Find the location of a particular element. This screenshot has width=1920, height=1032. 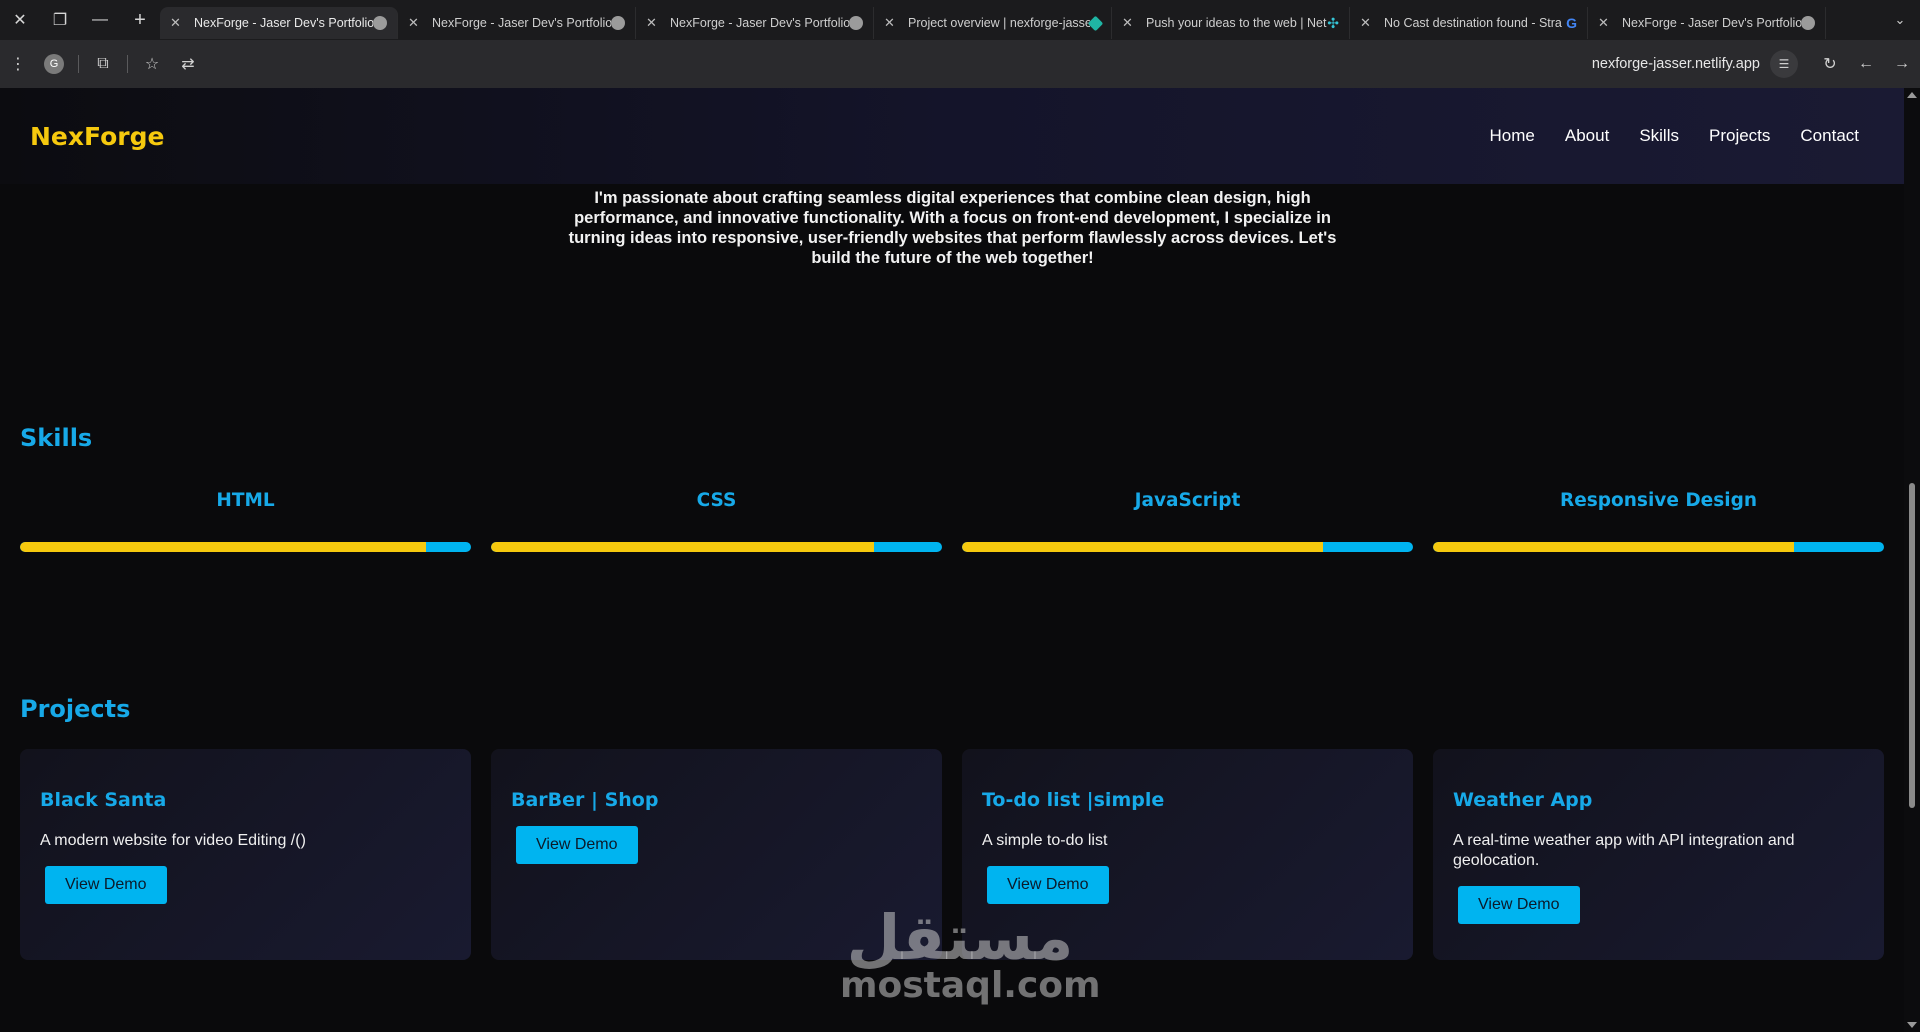

browser-tab: ✕ No Cast destination found - Stra G is located at coordinates (1469, 23).